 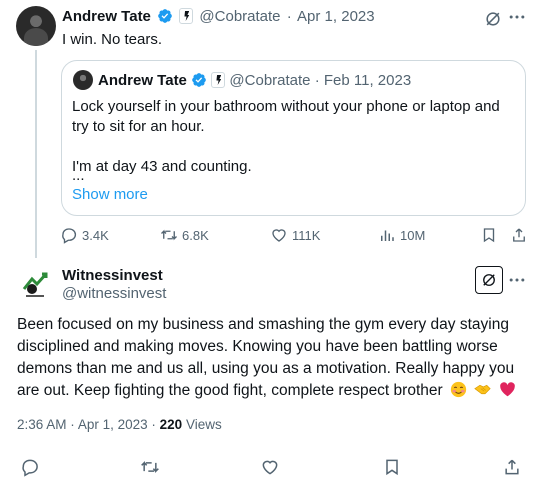 What do you see at coordinates (413, 235) in the screenshot?
I see `view-count: 10M` at bounding box center [413, 235].